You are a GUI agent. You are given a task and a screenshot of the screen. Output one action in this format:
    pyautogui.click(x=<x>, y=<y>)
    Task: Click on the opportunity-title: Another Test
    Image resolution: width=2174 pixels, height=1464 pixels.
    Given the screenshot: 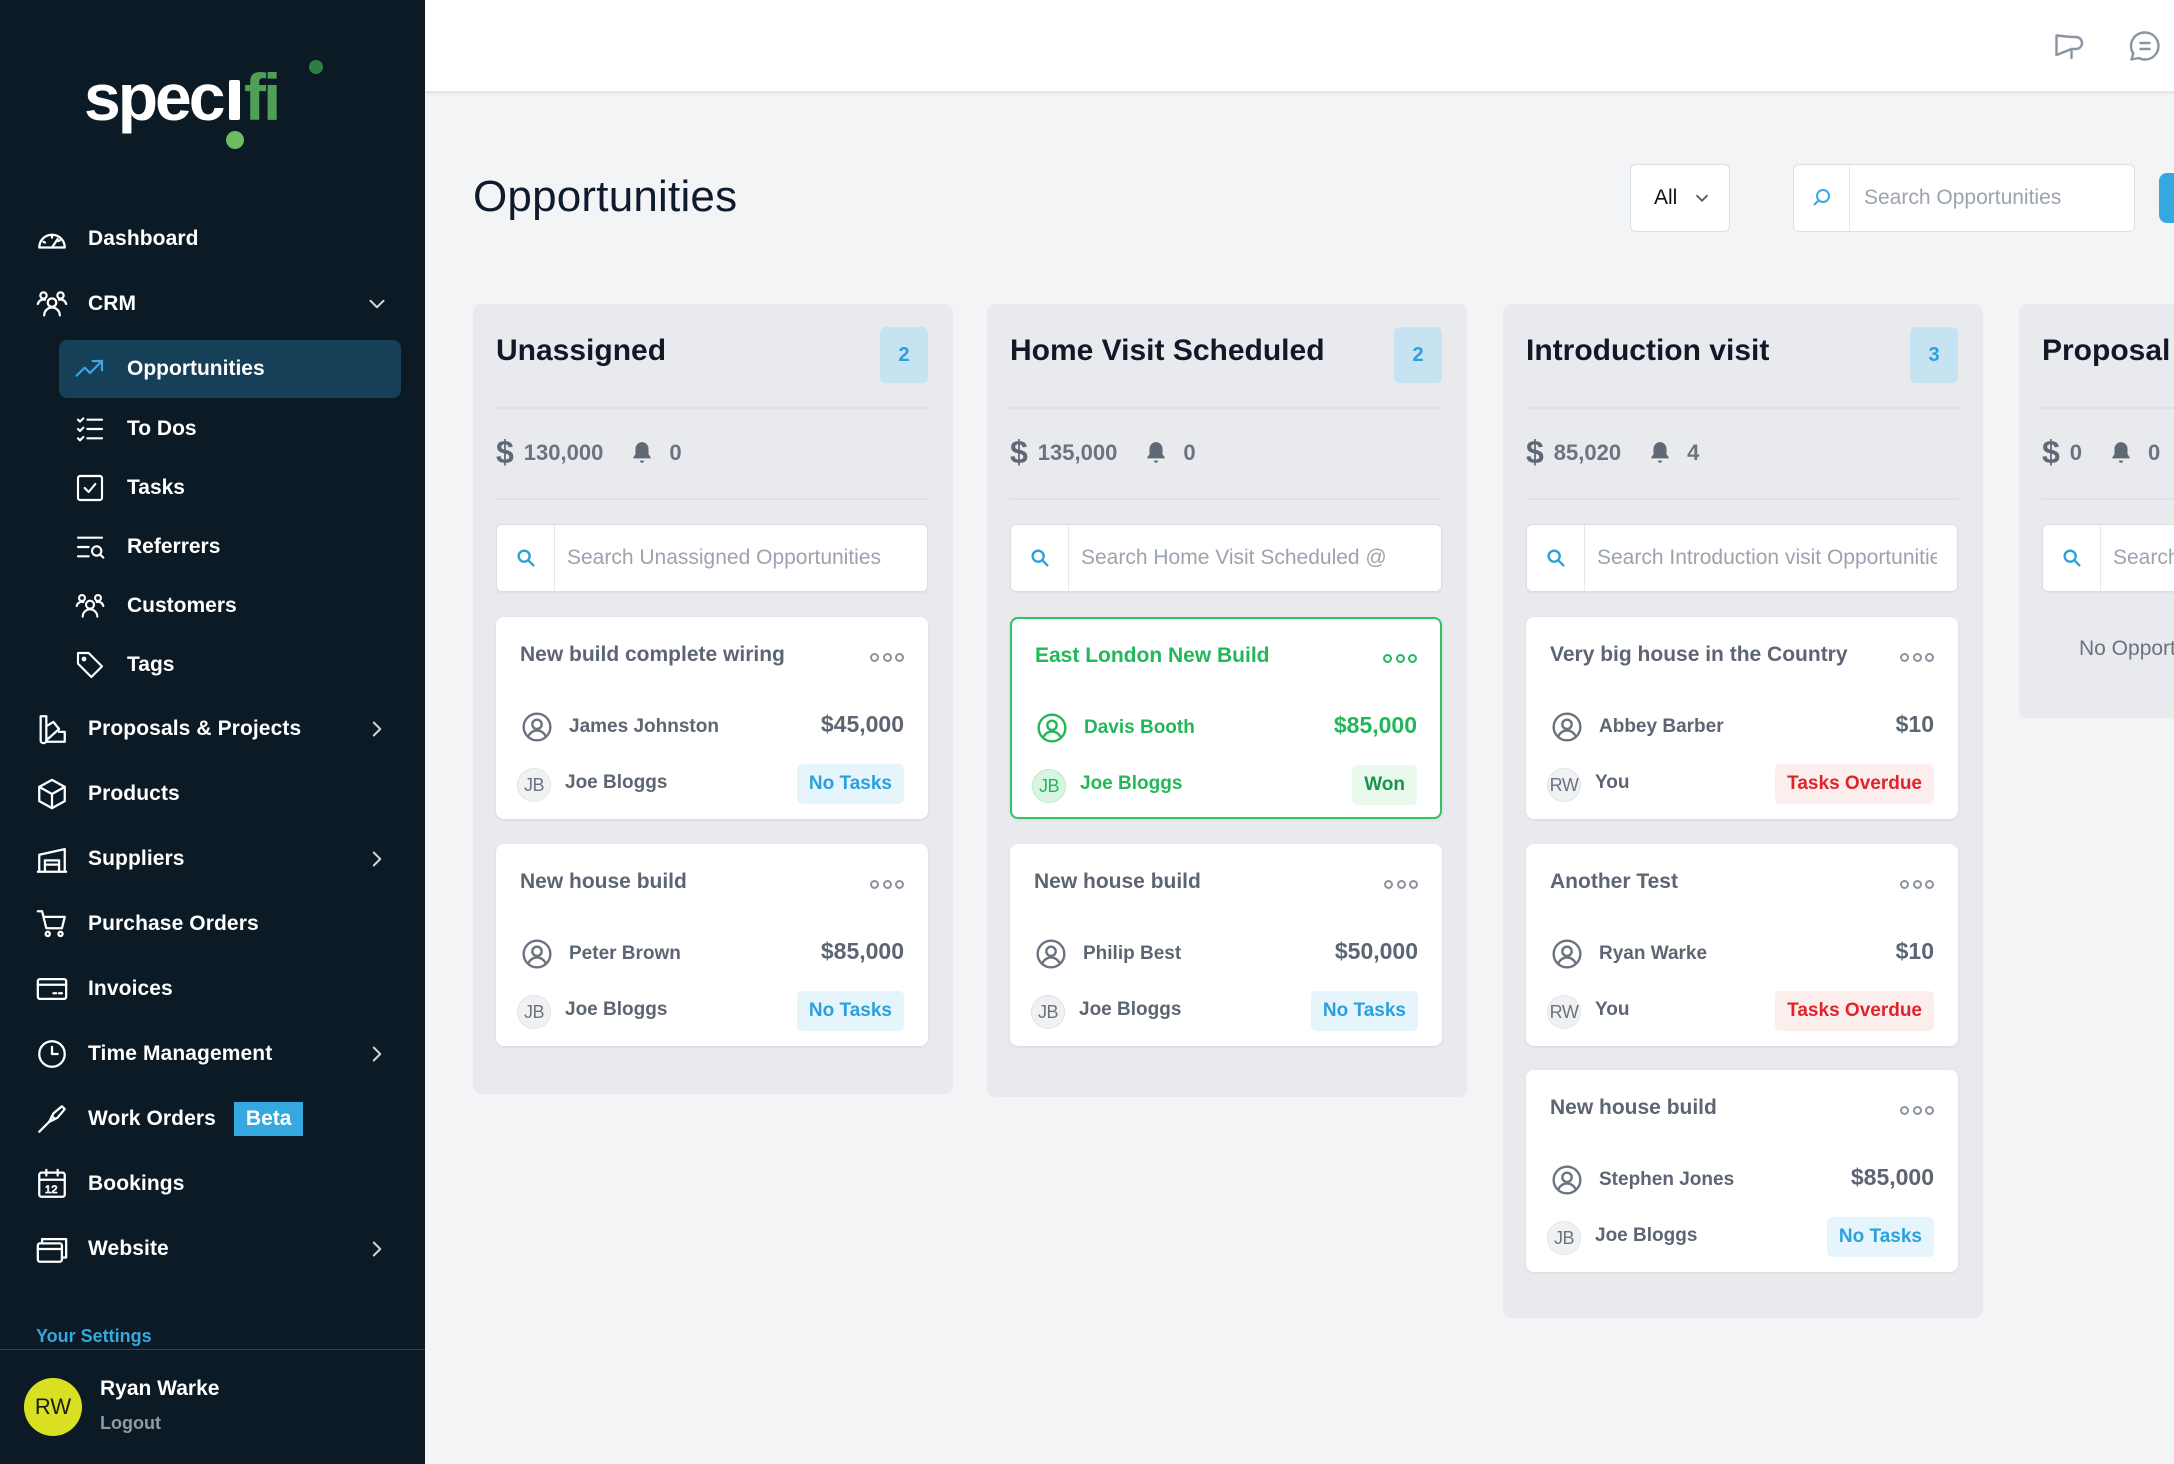 What is the action you would take?
    pyautogui.click(x=1614, y=881)
    